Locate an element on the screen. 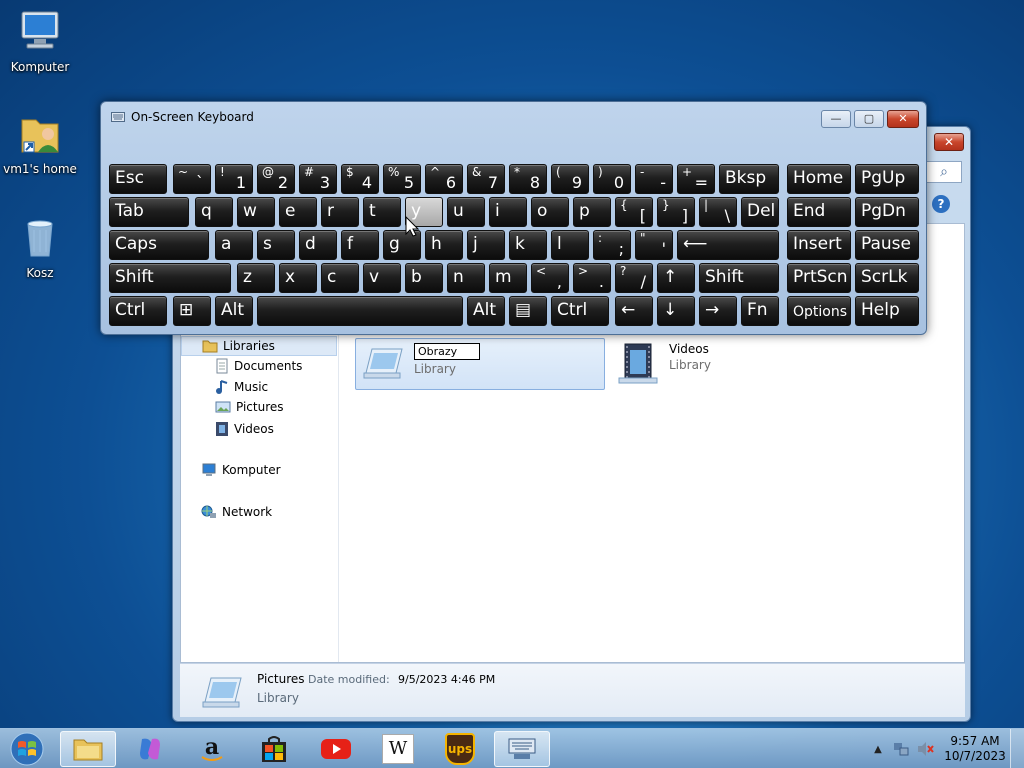 This screenshot has width=1024, height=768. key-;: :; is located at coordinates (612, 245).